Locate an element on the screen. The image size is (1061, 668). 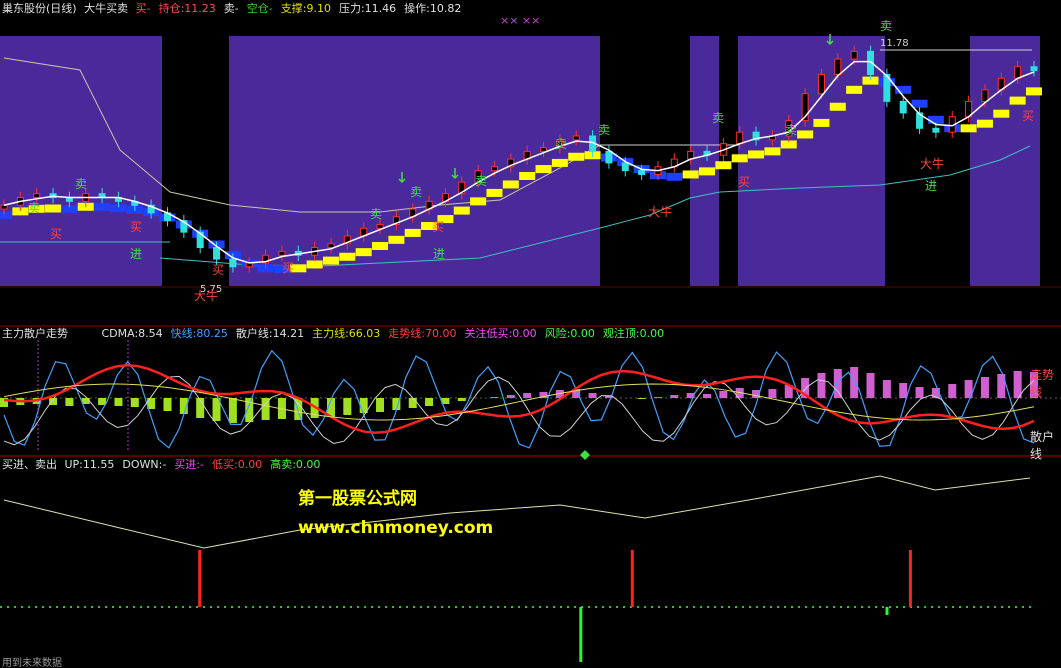
buy-marker-6: 买 is located at coordinates (1028, 116).